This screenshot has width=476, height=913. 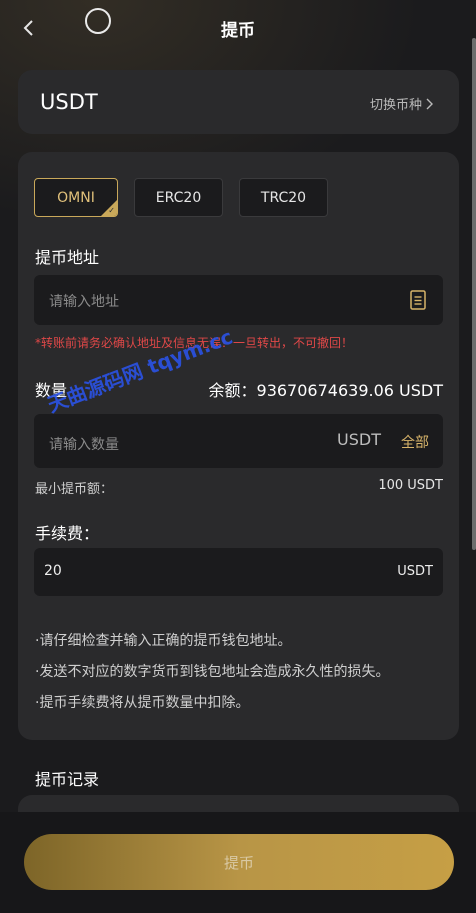 I want to click on checkmark-icon: ✓, so click(x=111, y=210).